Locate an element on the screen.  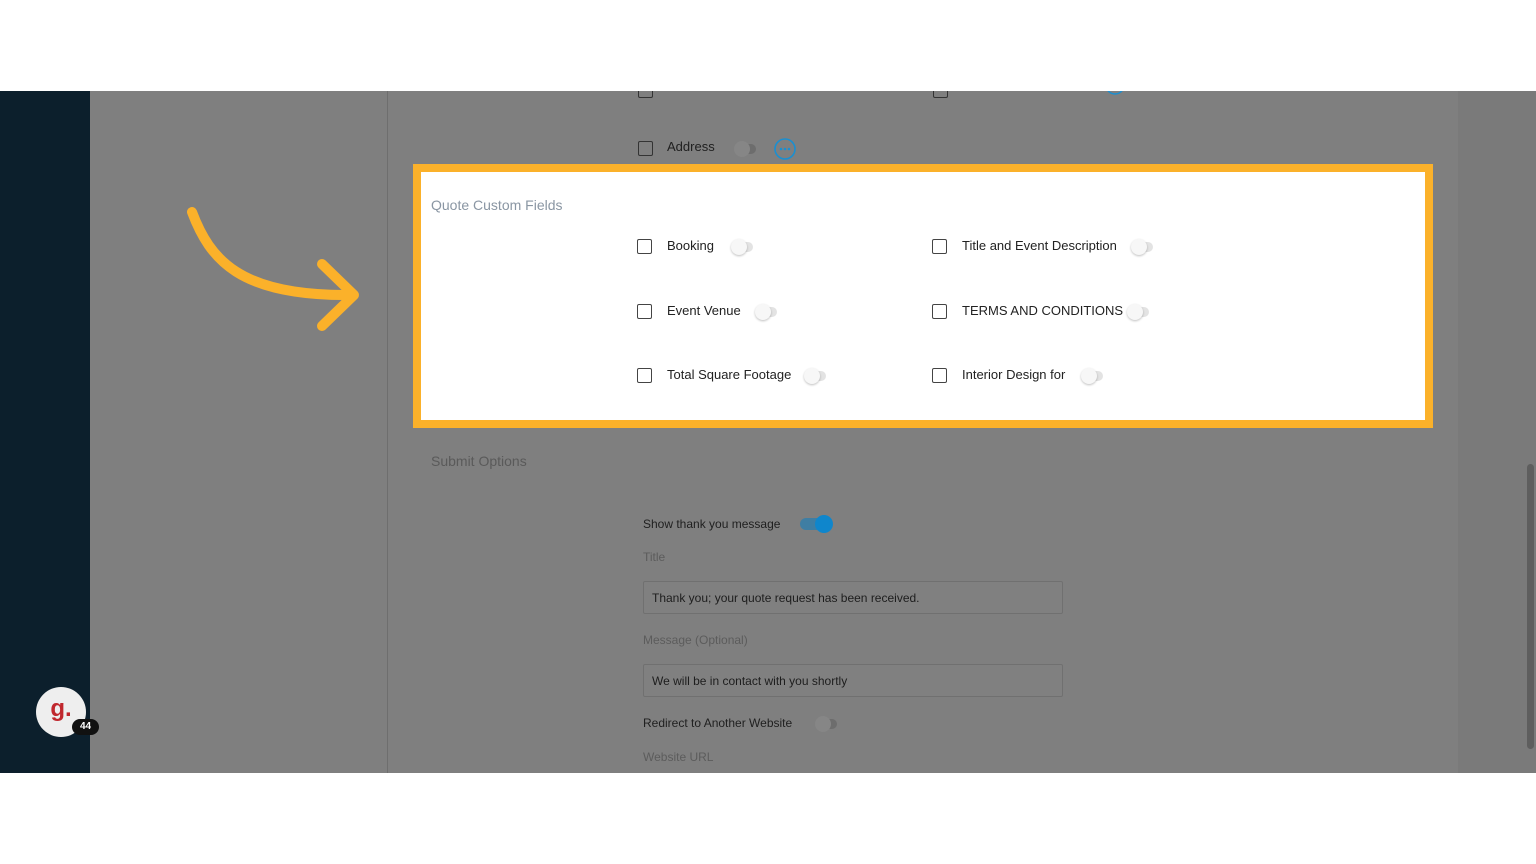
notification-badge: 44 is located at coordinates (85, 727).